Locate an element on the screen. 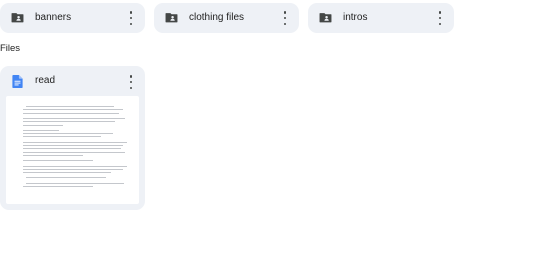 Image resolution: width=533 pixels, height=265 pixels. document-thumbnail is located at coordinates (72, 150).